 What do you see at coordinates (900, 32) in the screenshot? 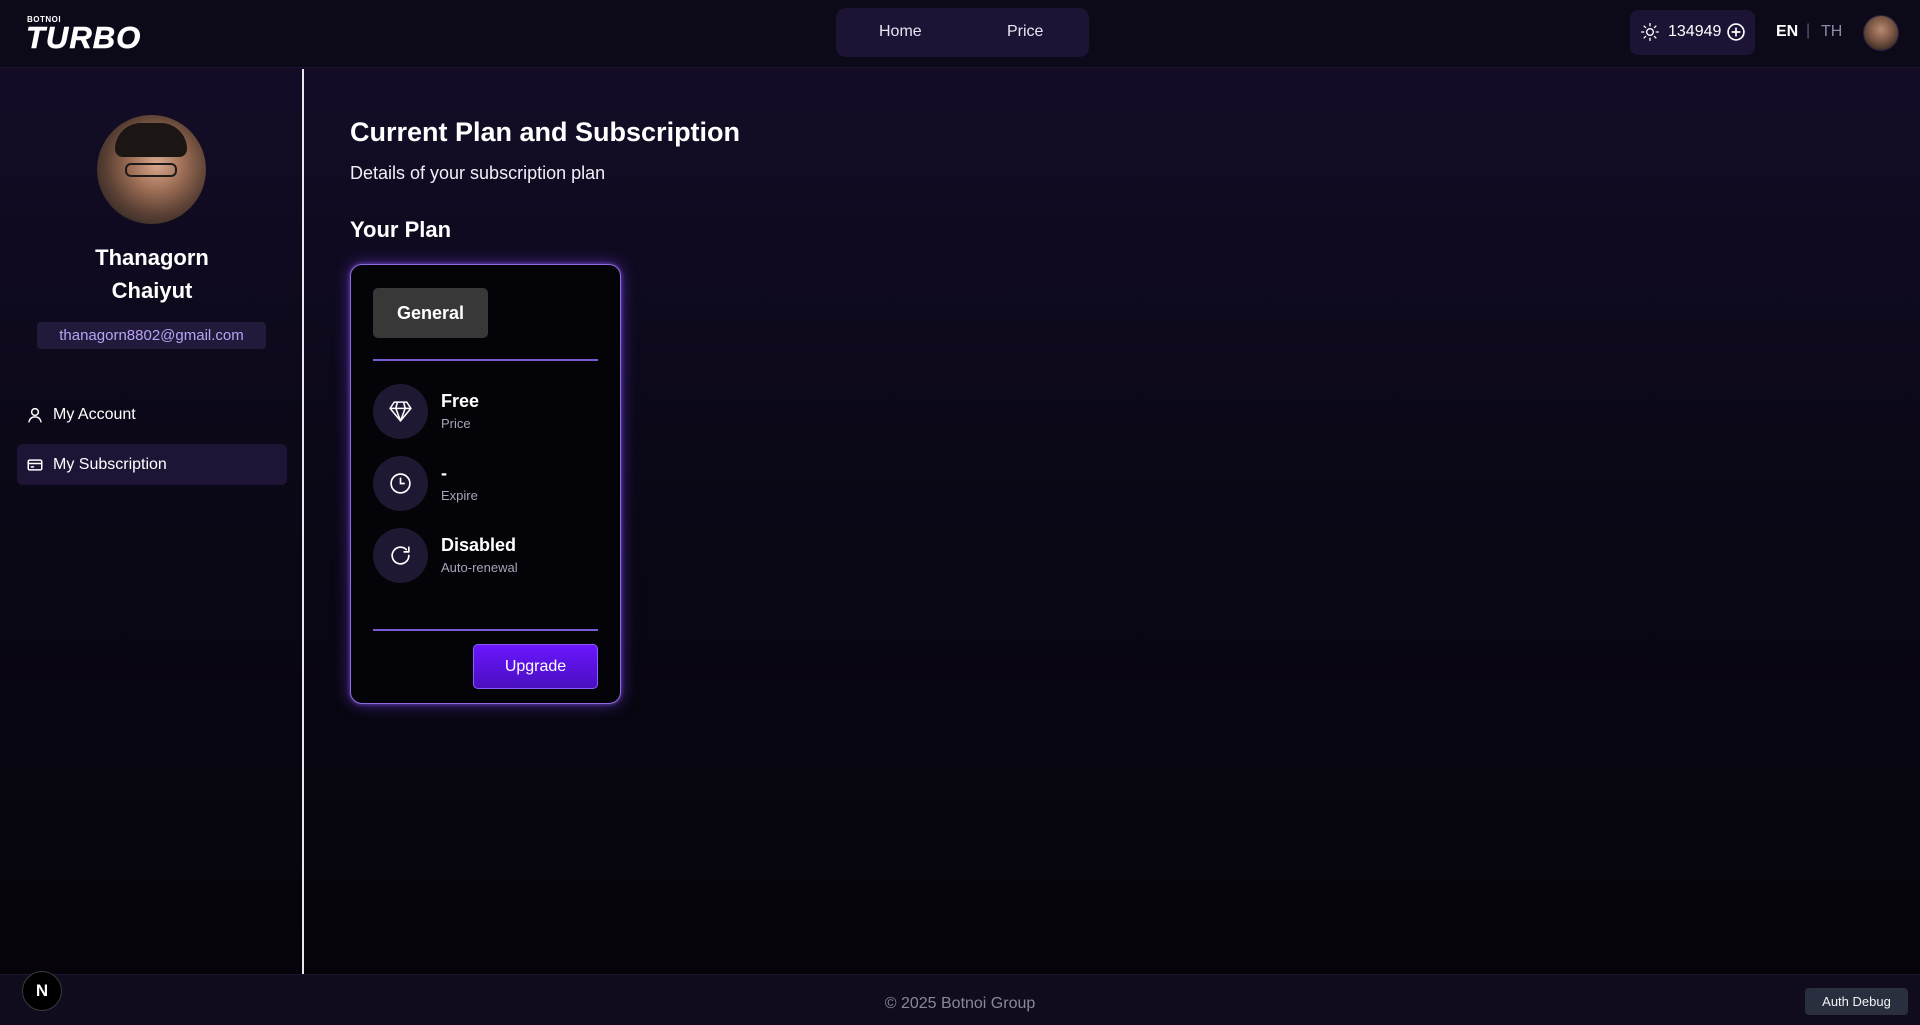
I see `nav-home-link: Home` at bounding box center [900, 32].